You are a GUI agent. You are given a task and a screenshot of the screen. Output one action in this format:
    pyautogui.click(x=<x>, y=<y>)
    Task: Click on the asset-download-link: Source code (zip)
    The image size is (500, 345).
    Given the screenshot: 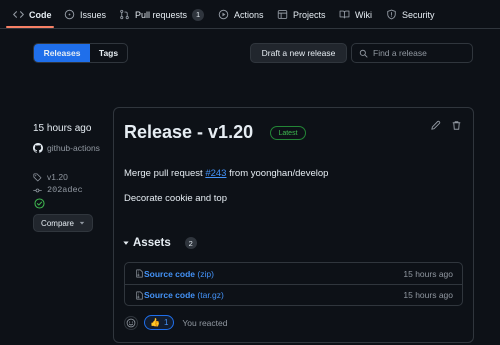 What is the action you would take?
    pyautogui.click(x=179, y=274)
    